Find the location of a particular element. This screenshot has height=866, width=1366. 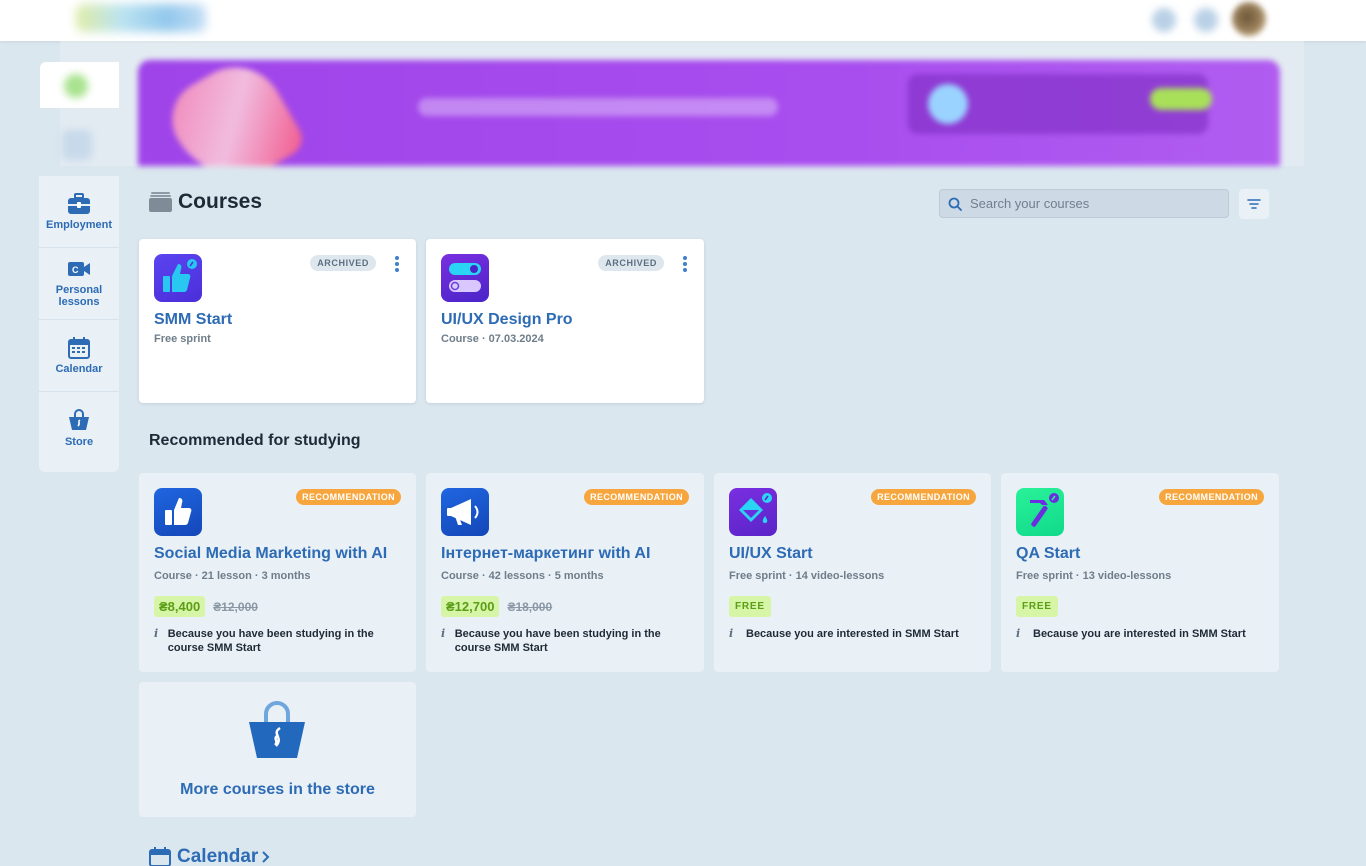

price-row: ₴8,400 ₴12,000 is located at coordinates (206, 606).